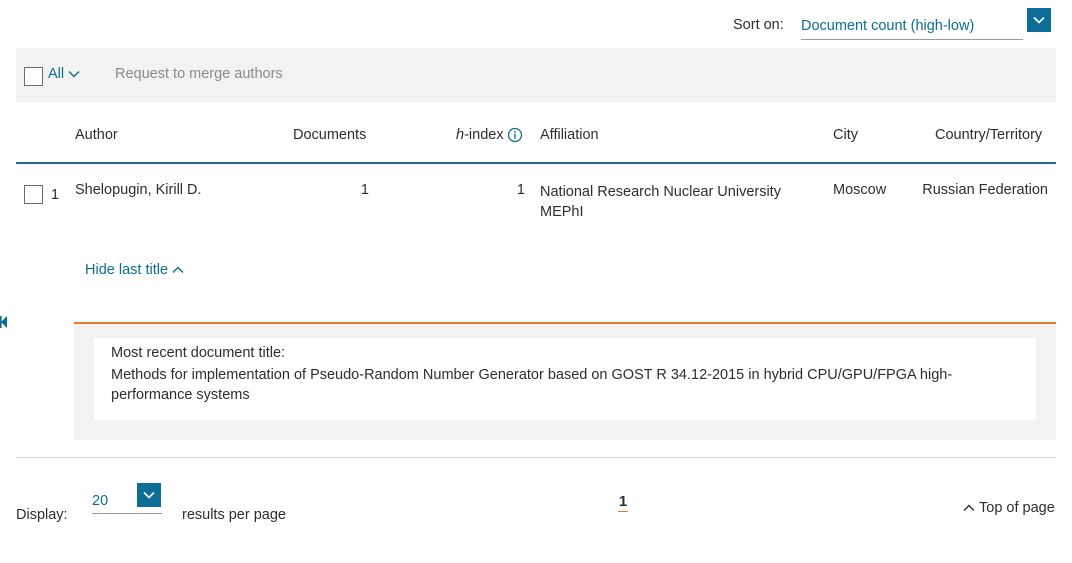 This screenshot has height=563, width=1072. What do you see at coordinates (515, 135) in the screenshot?
I see `info-icon` at bounding box center [515, 135].